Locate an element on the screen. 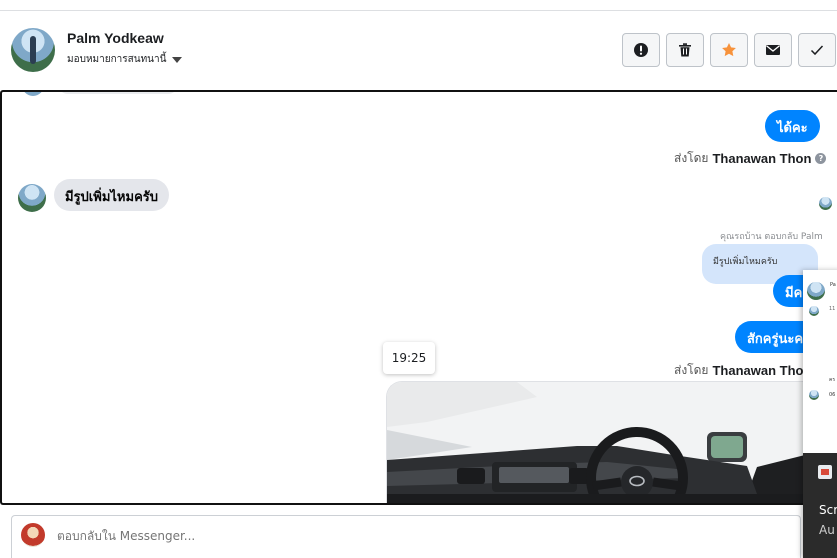 The image size is (837, 558). overlay-text-line1: Scr is located at coordinates (828, 510).